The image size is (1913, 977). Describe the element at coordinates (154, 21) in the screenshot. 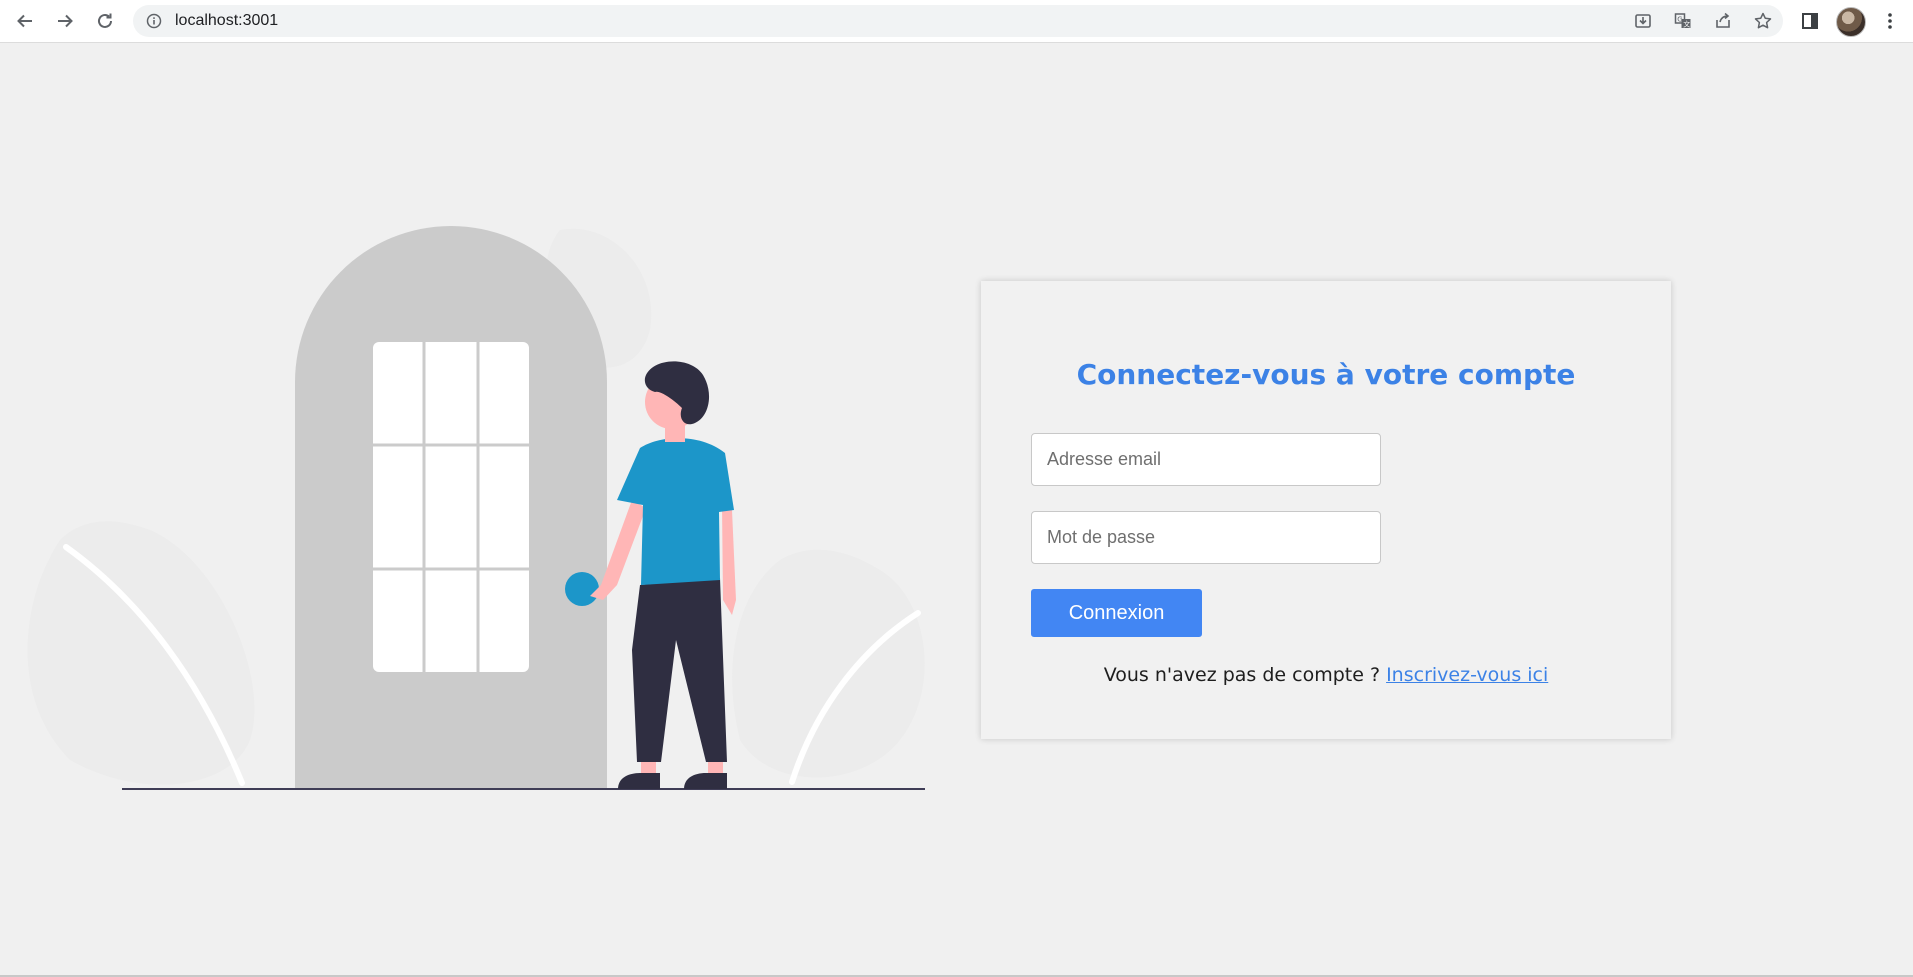

I see `info-icon` at that location.